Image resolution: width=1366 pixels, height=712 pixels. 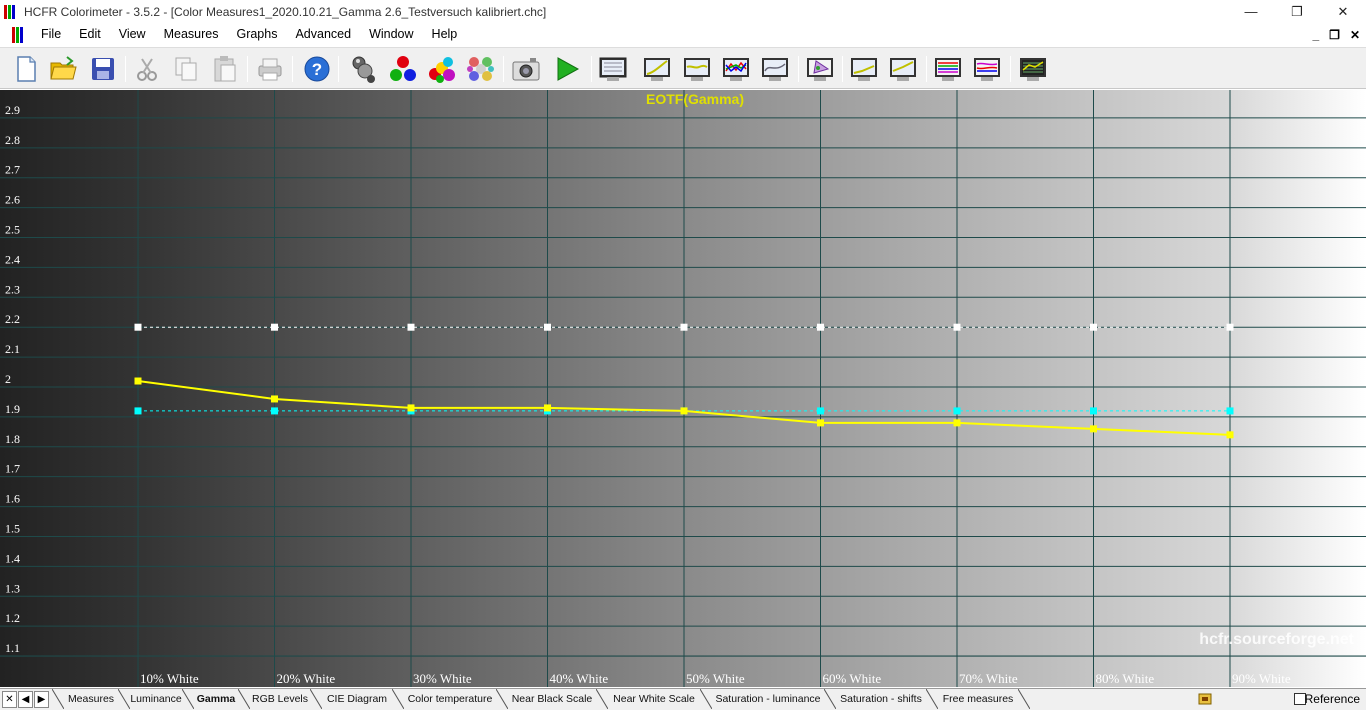 I want to click on new-document-icon, so click(x=26, y=69).